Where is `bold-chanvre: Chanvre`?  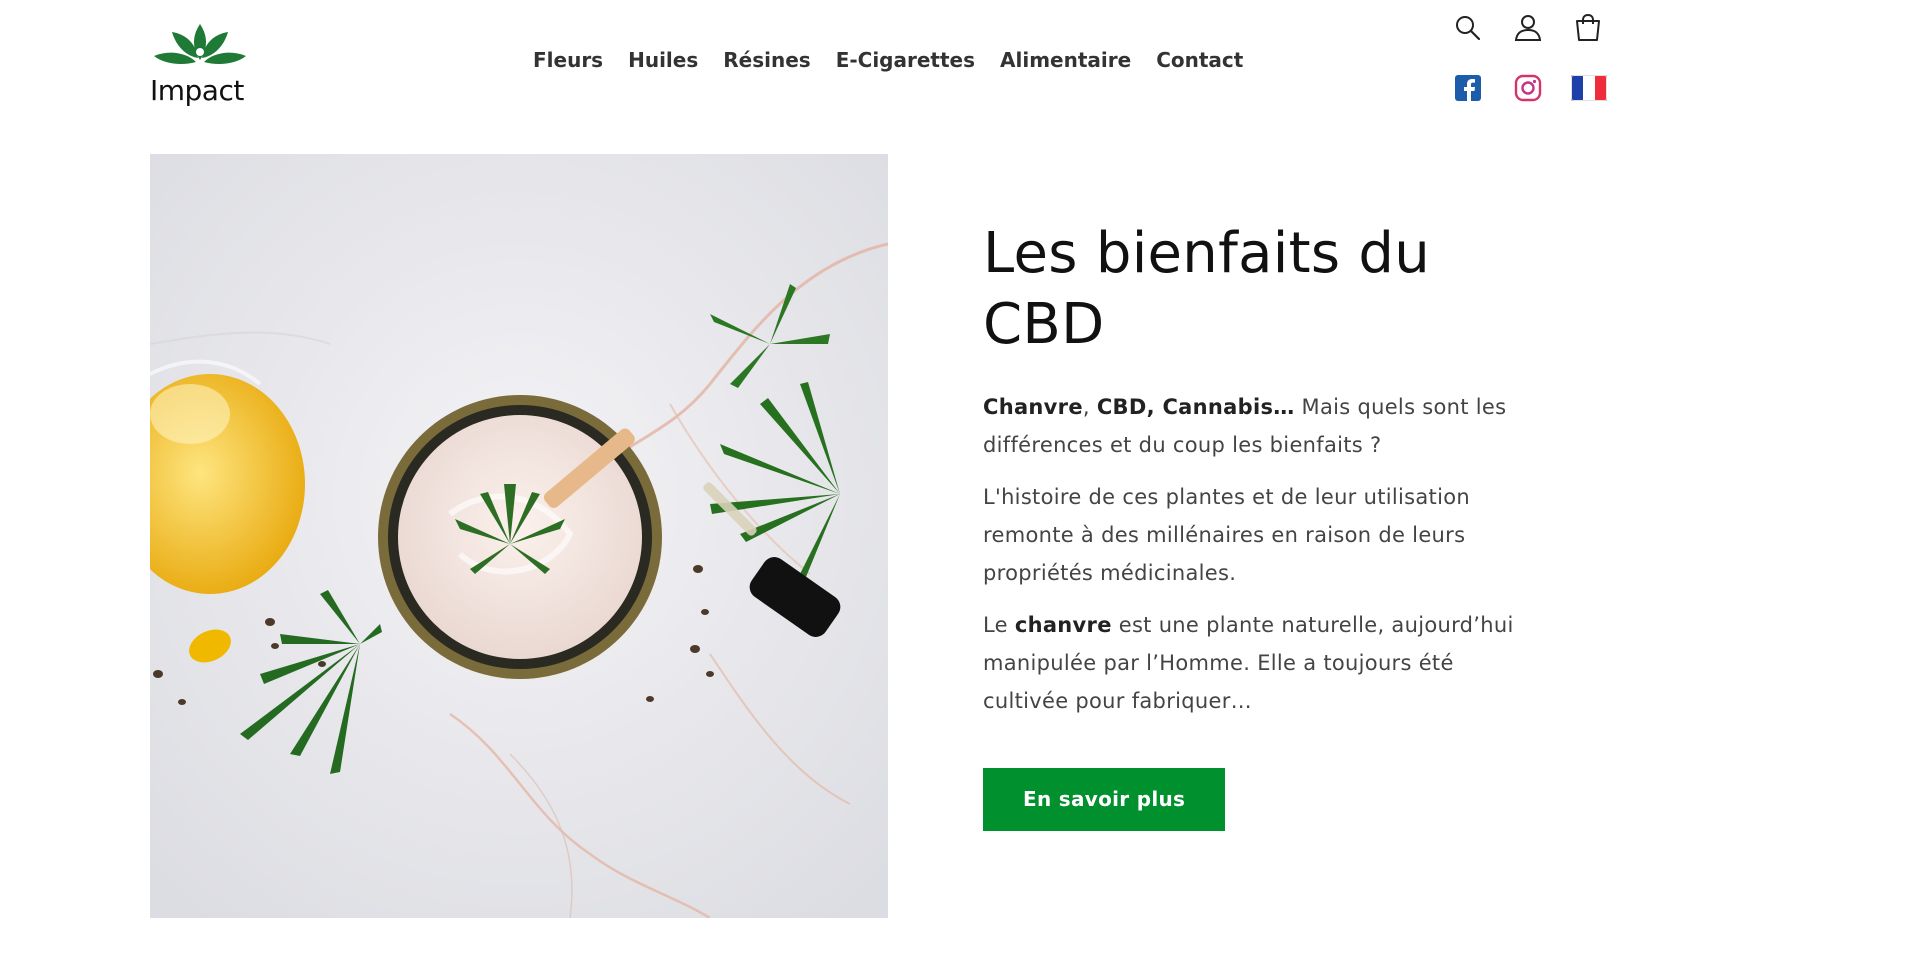 bold-chanvre: Chanvre is located at coordinates (1033, 407).